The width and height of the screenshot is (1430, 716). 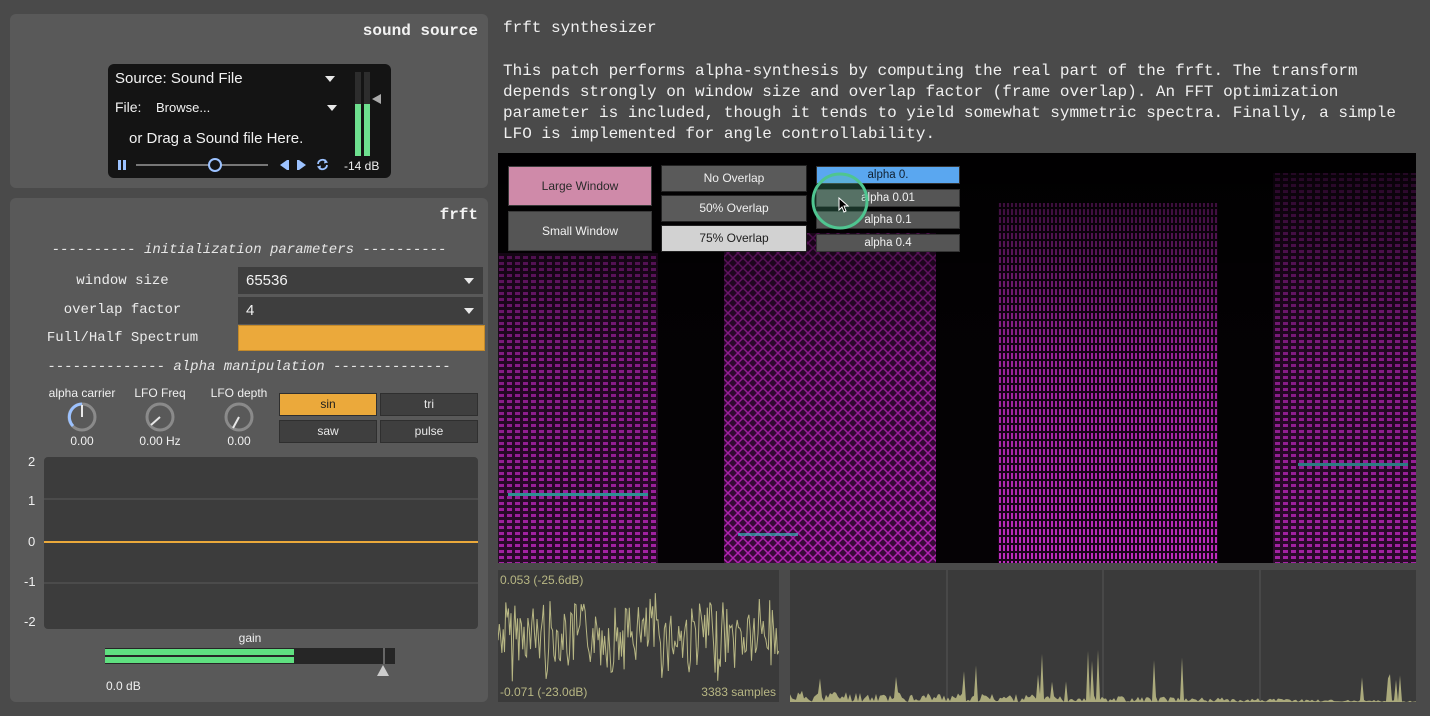 What do you see at coordinates (82, 417) in the screenshot?
I see `alpha-carrier-knob` at bounding box center [82, 417].